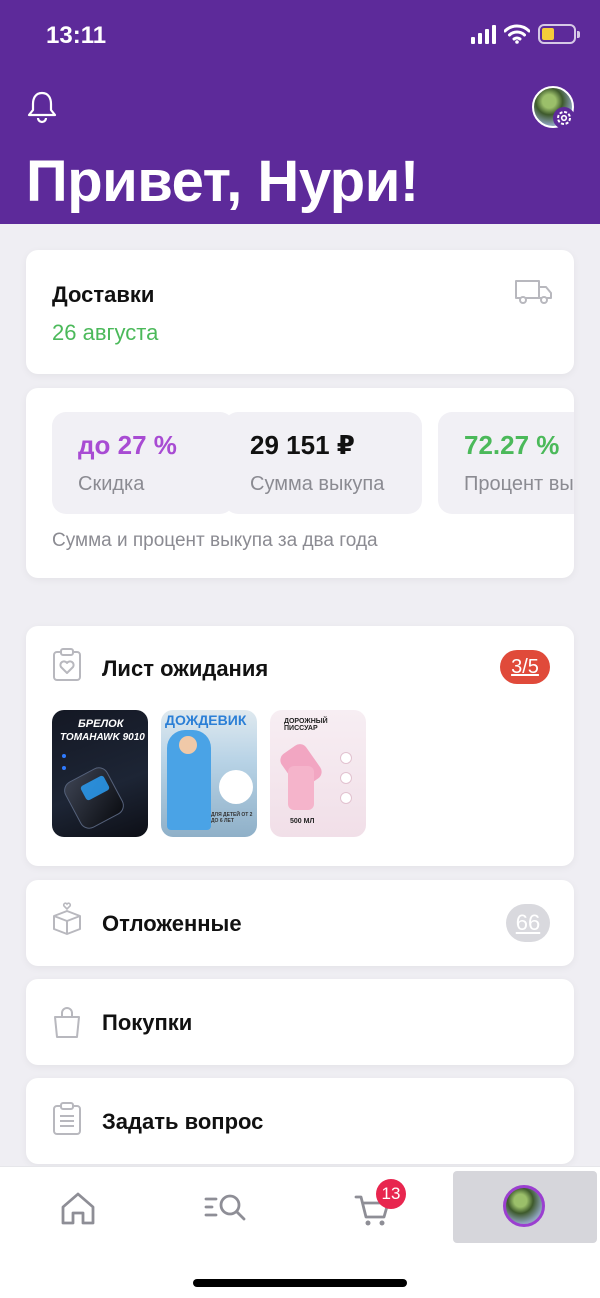  I want to click on box-heart-icon, so click(67, 918).